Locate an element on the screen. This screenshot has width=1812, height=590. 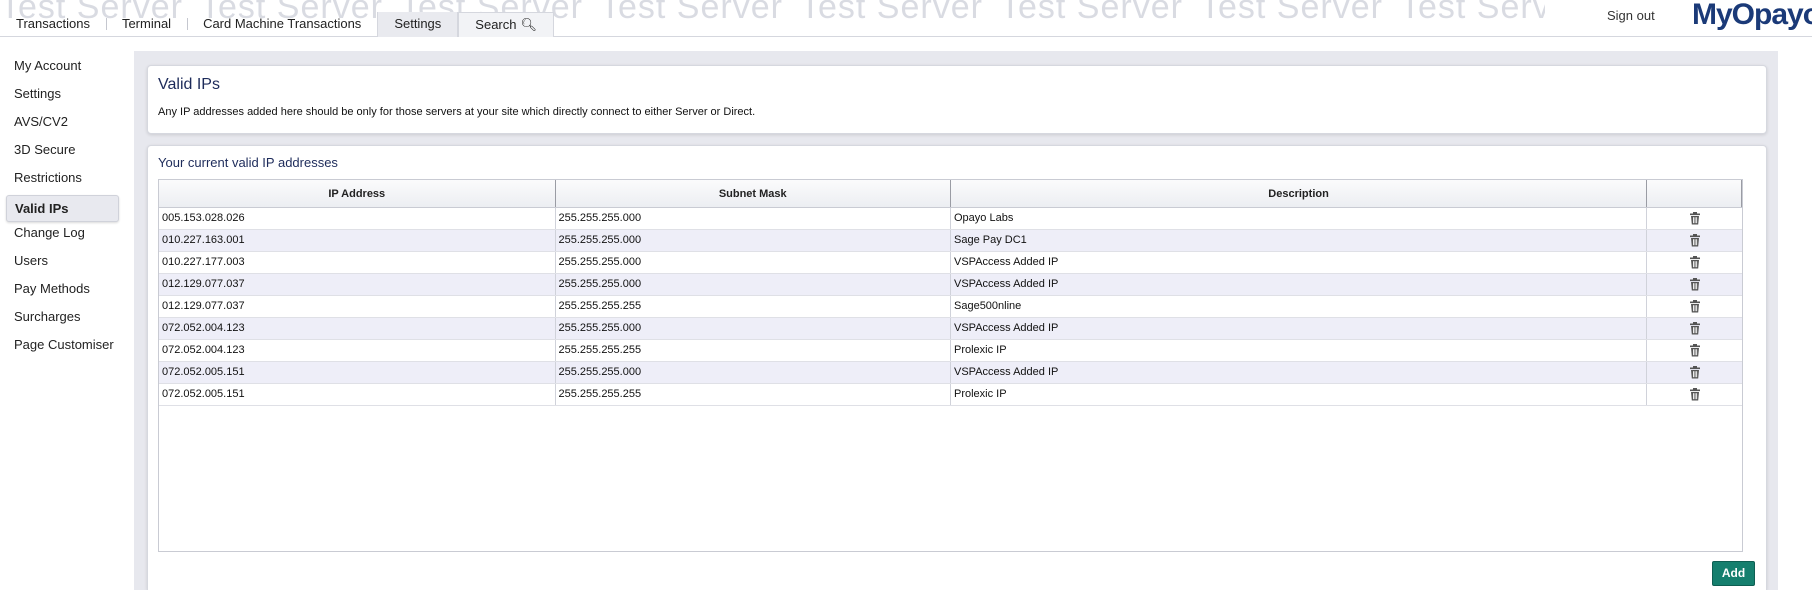
sidebar-item-settings: Settings is located at coordinates (62, 97).